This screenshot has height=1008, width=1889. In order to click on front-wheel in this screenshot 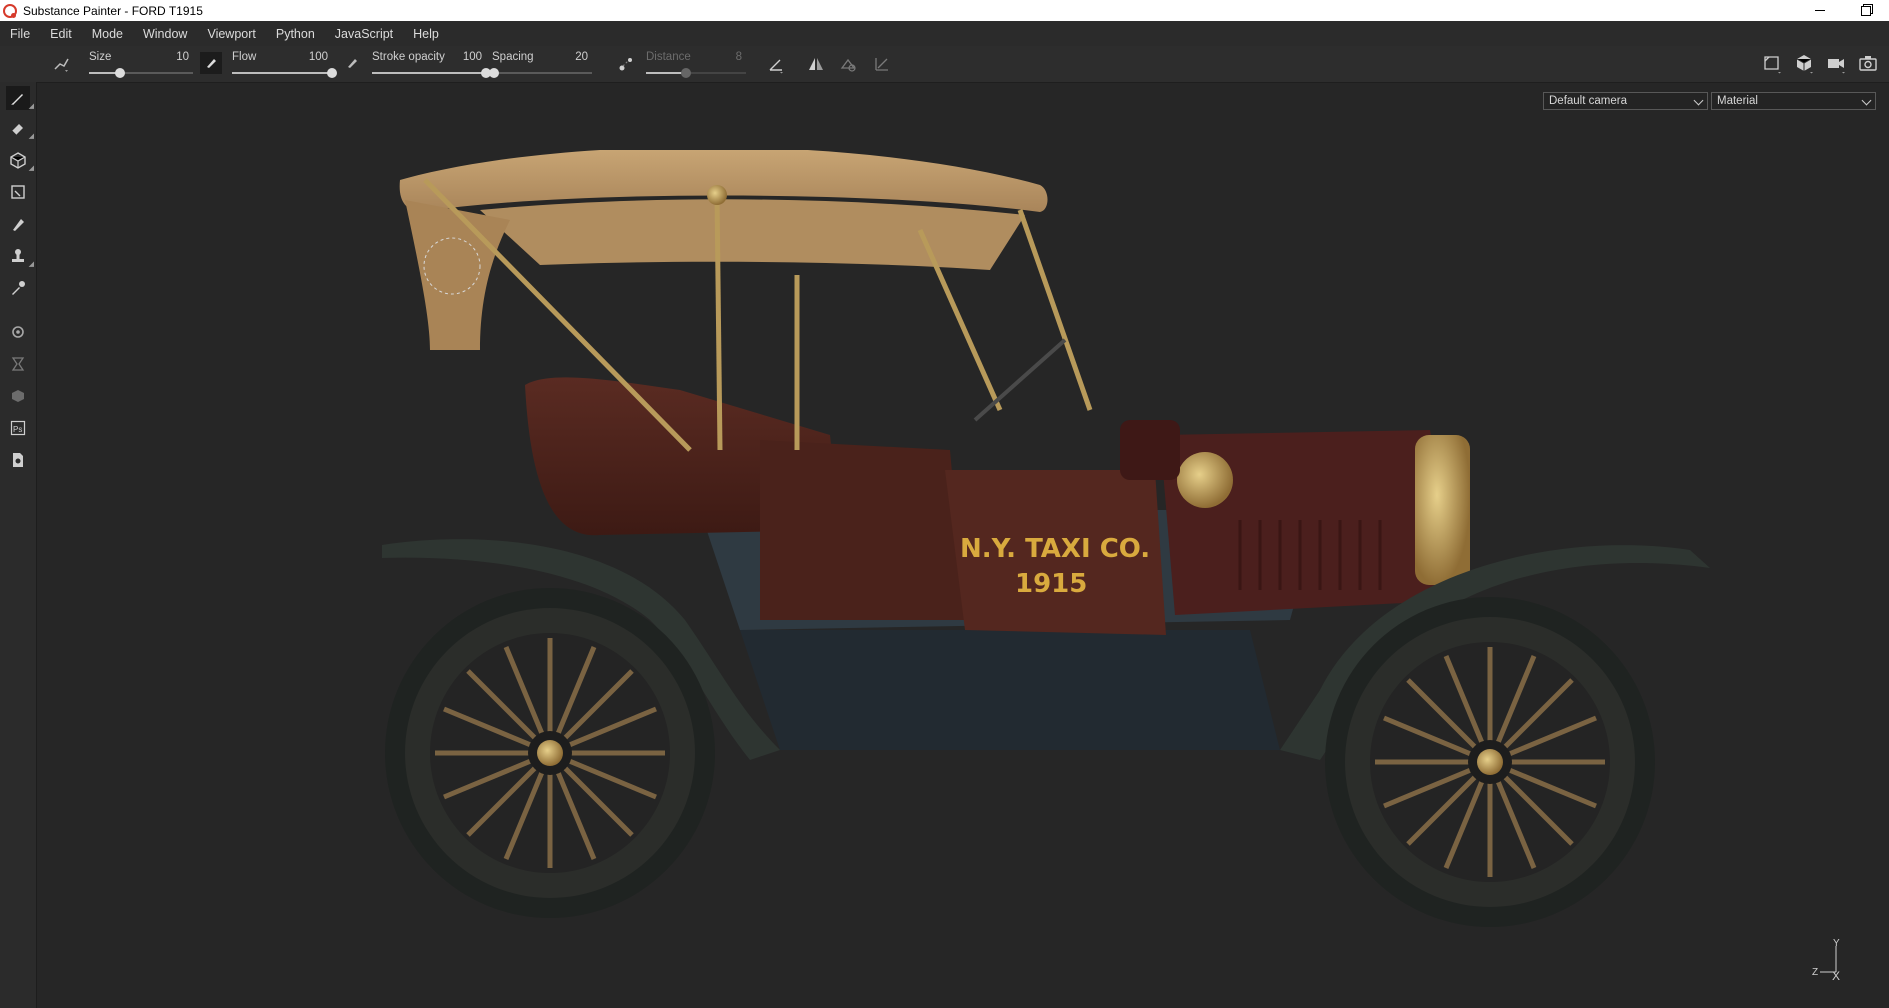, I will do `click(1490, 762)`.